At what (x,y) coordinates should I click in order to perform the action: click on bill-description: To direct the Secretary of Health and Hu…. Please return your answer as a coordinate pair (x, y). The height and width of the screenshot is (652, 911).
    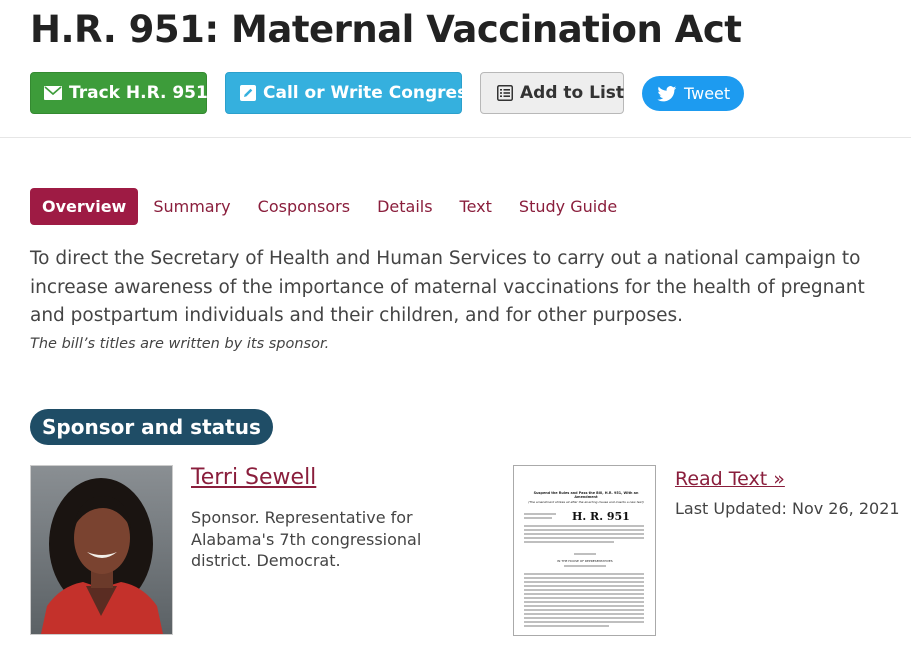
    Looking at the image, I should click on (447, 287).